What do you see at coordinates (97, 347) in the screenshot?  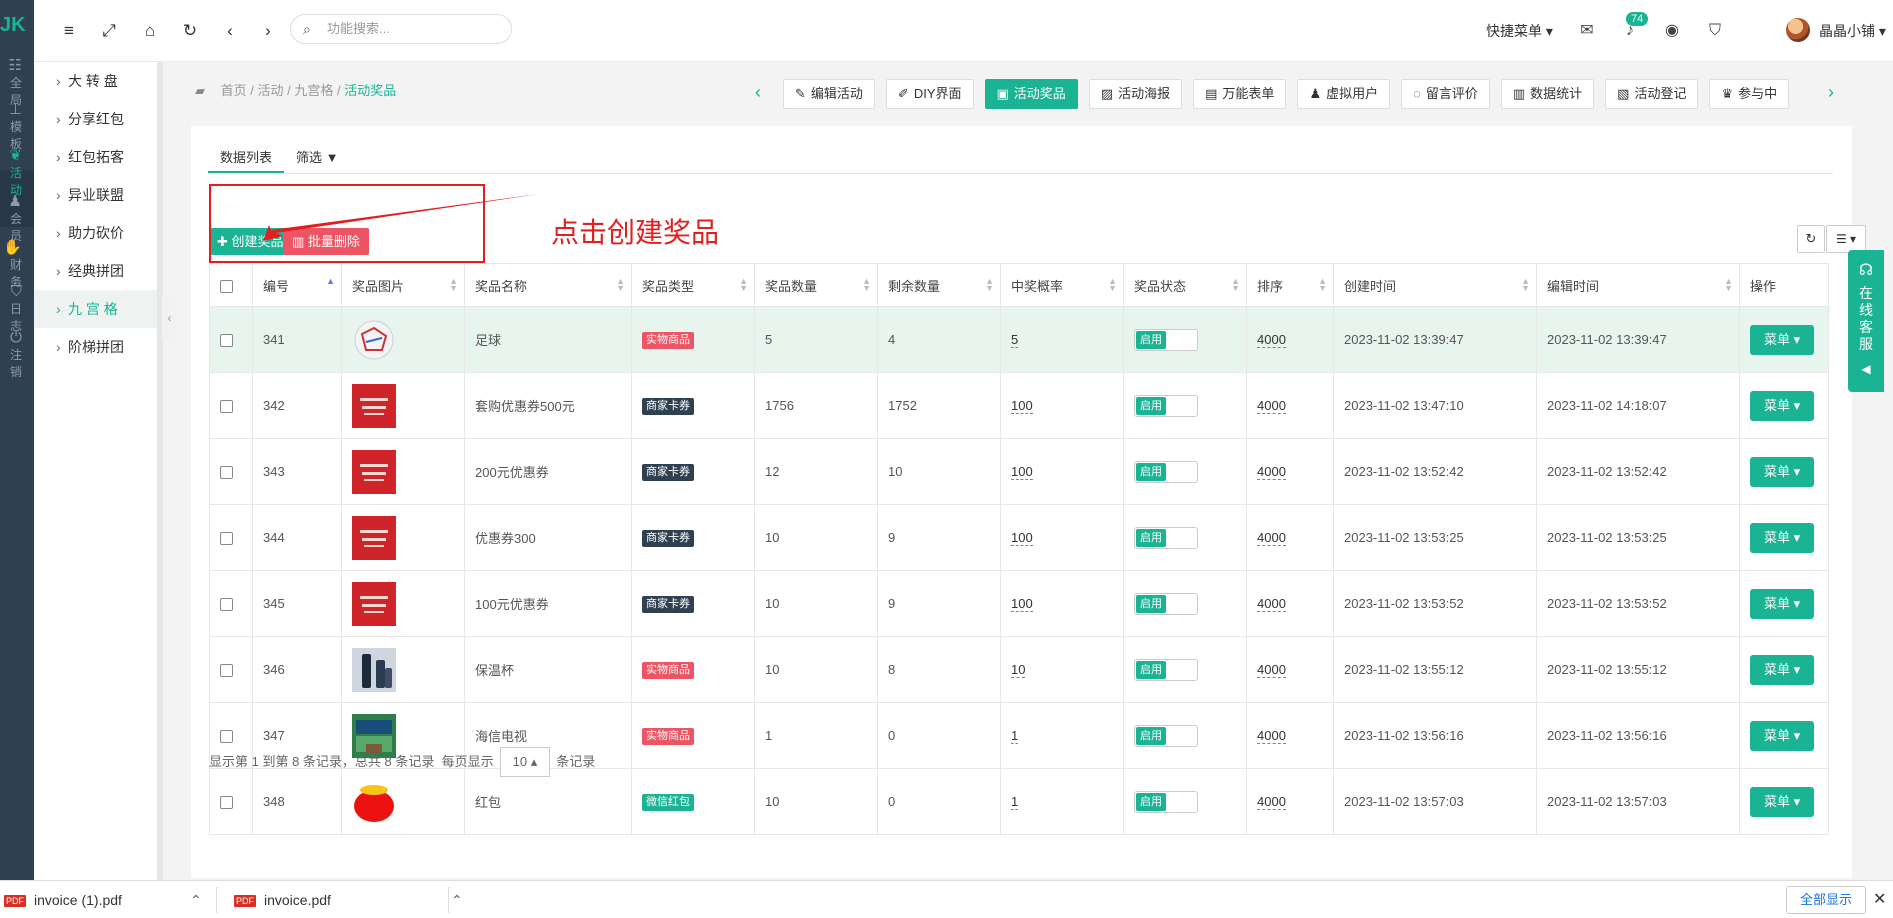 I see `submenu-item-ladder-group: › 阶梯拼团` at bounding box center [97, 347].